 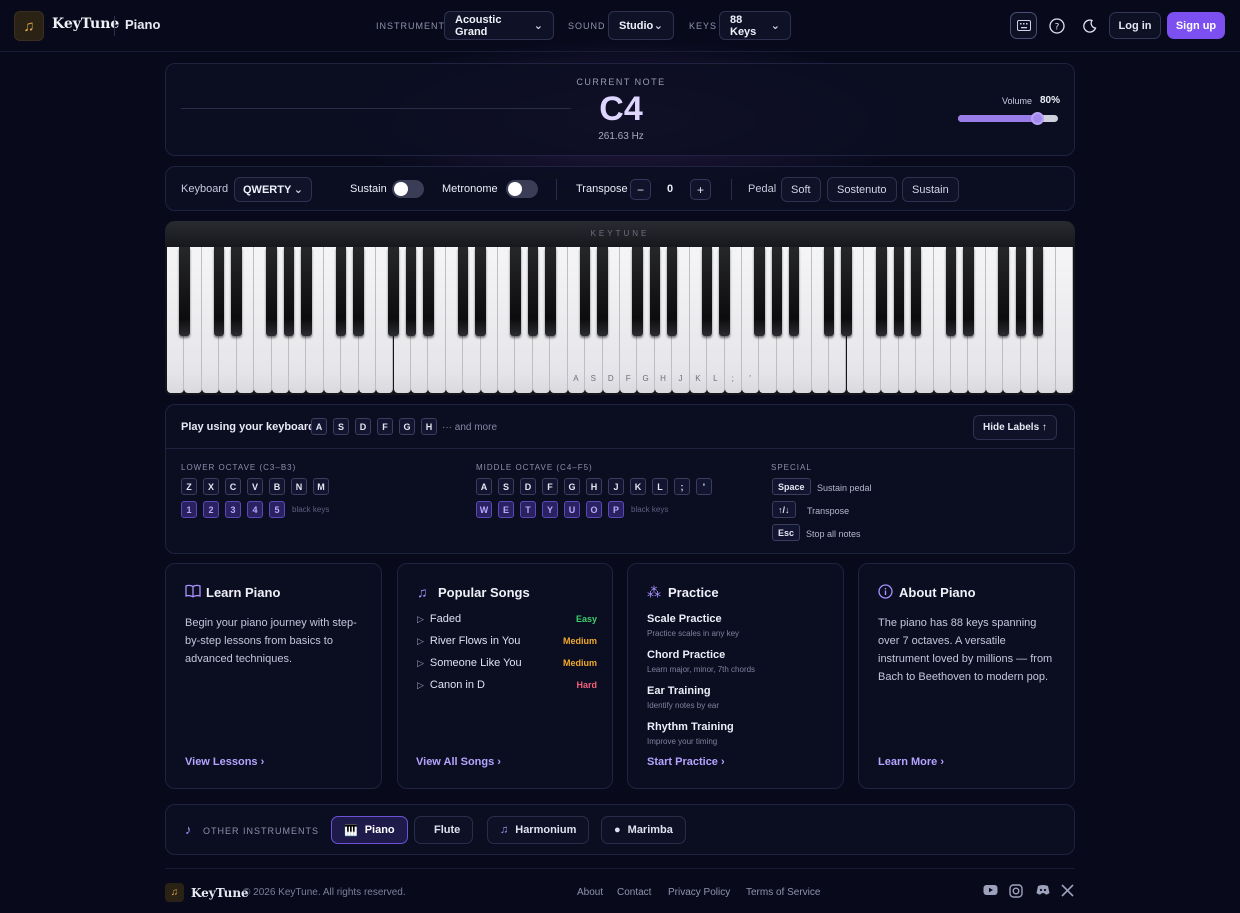 I want to click on pedal-sostenuto-button: Sostenuto, so click(x=862, y=189).